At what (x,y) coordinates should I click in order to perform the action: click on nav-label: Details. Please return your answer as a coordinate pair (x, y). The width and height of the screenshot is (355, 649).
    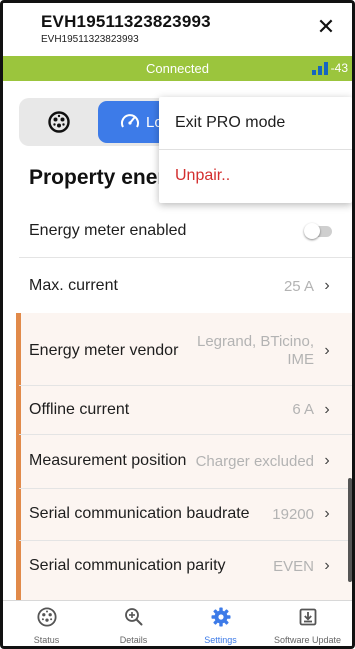
    Looking at the image, I should click on (133, 640).